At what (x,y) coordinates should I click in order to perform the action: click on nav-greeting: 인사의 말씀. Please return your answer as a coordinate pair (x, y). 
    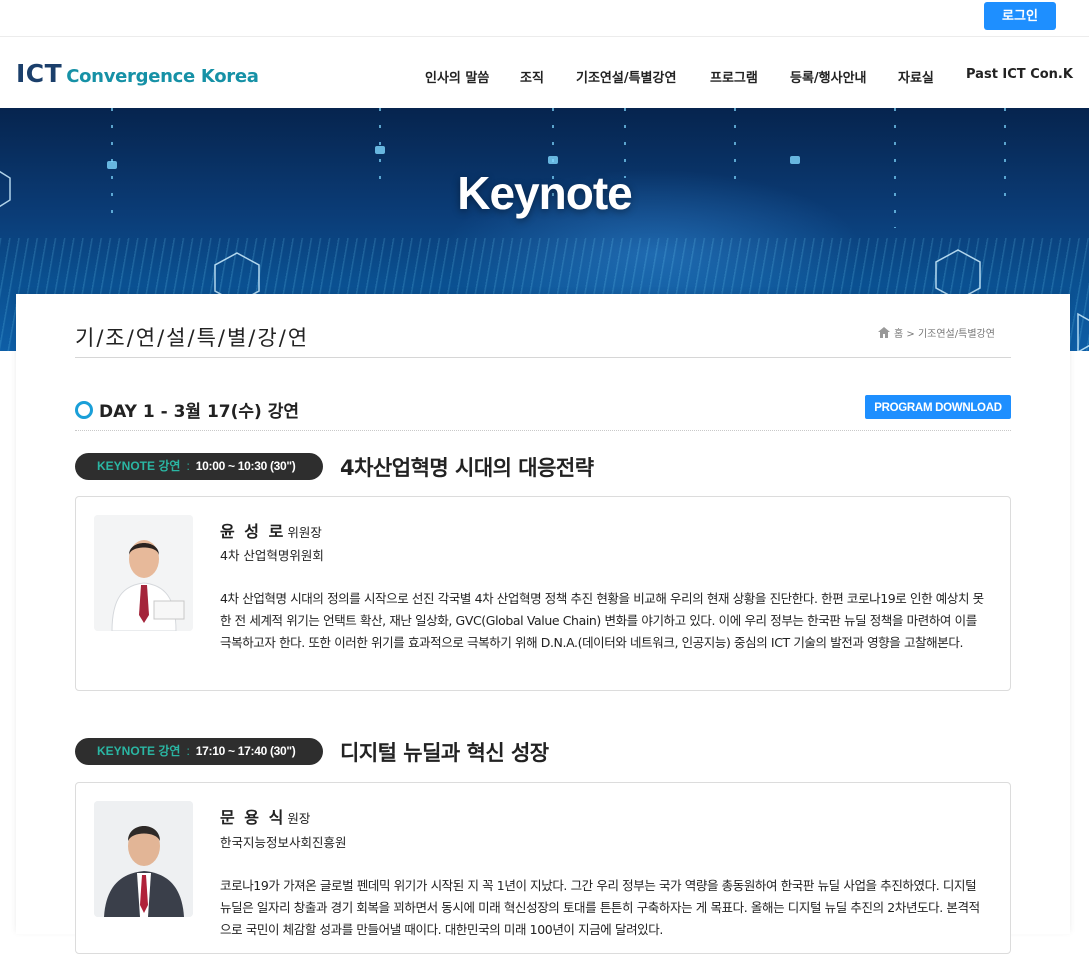
    Looking at the image, I should click on (457, 76).